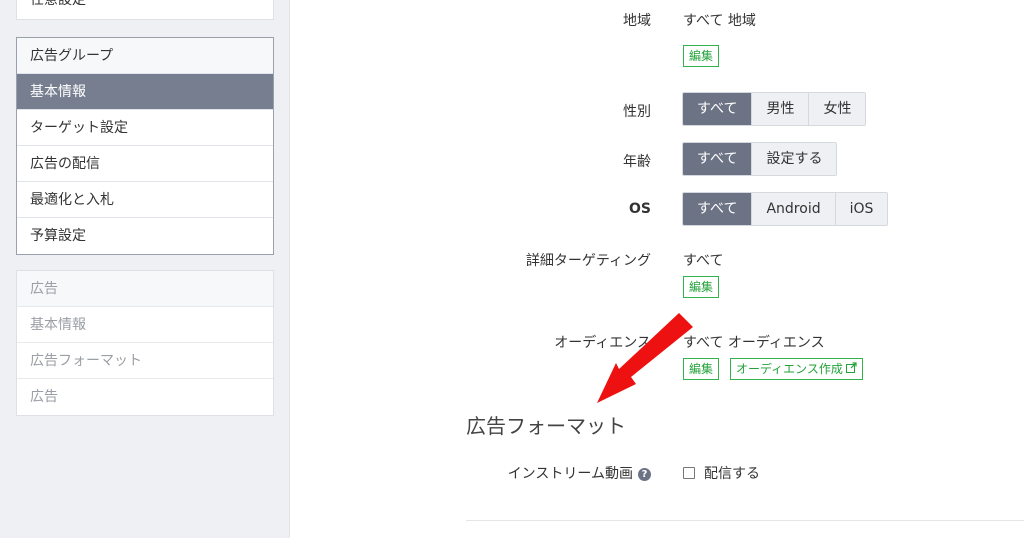 This screenshot has width=1024, height=538. What do you see at coordinates (717, 209) in the screenshot?
I see `os-option-all: すべて` at bounding box center [717, 209].